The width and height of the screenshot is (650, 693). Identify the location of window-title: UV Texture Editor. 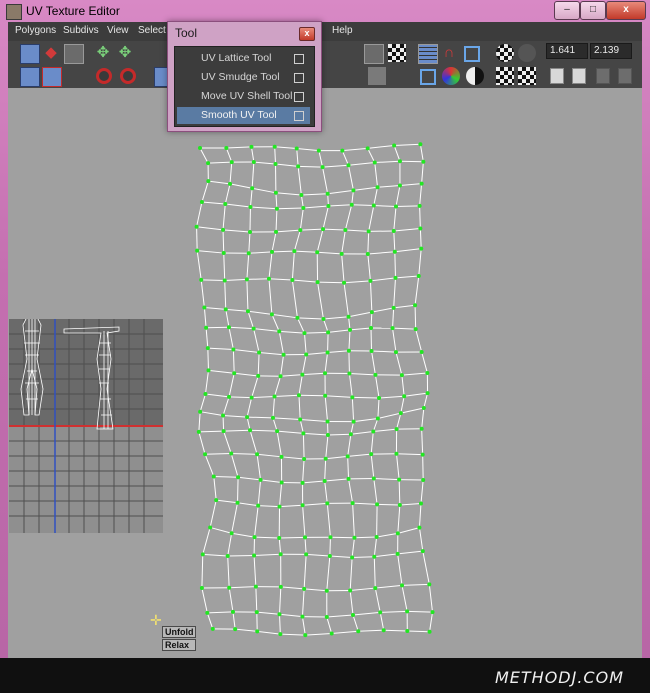
(73, 11).